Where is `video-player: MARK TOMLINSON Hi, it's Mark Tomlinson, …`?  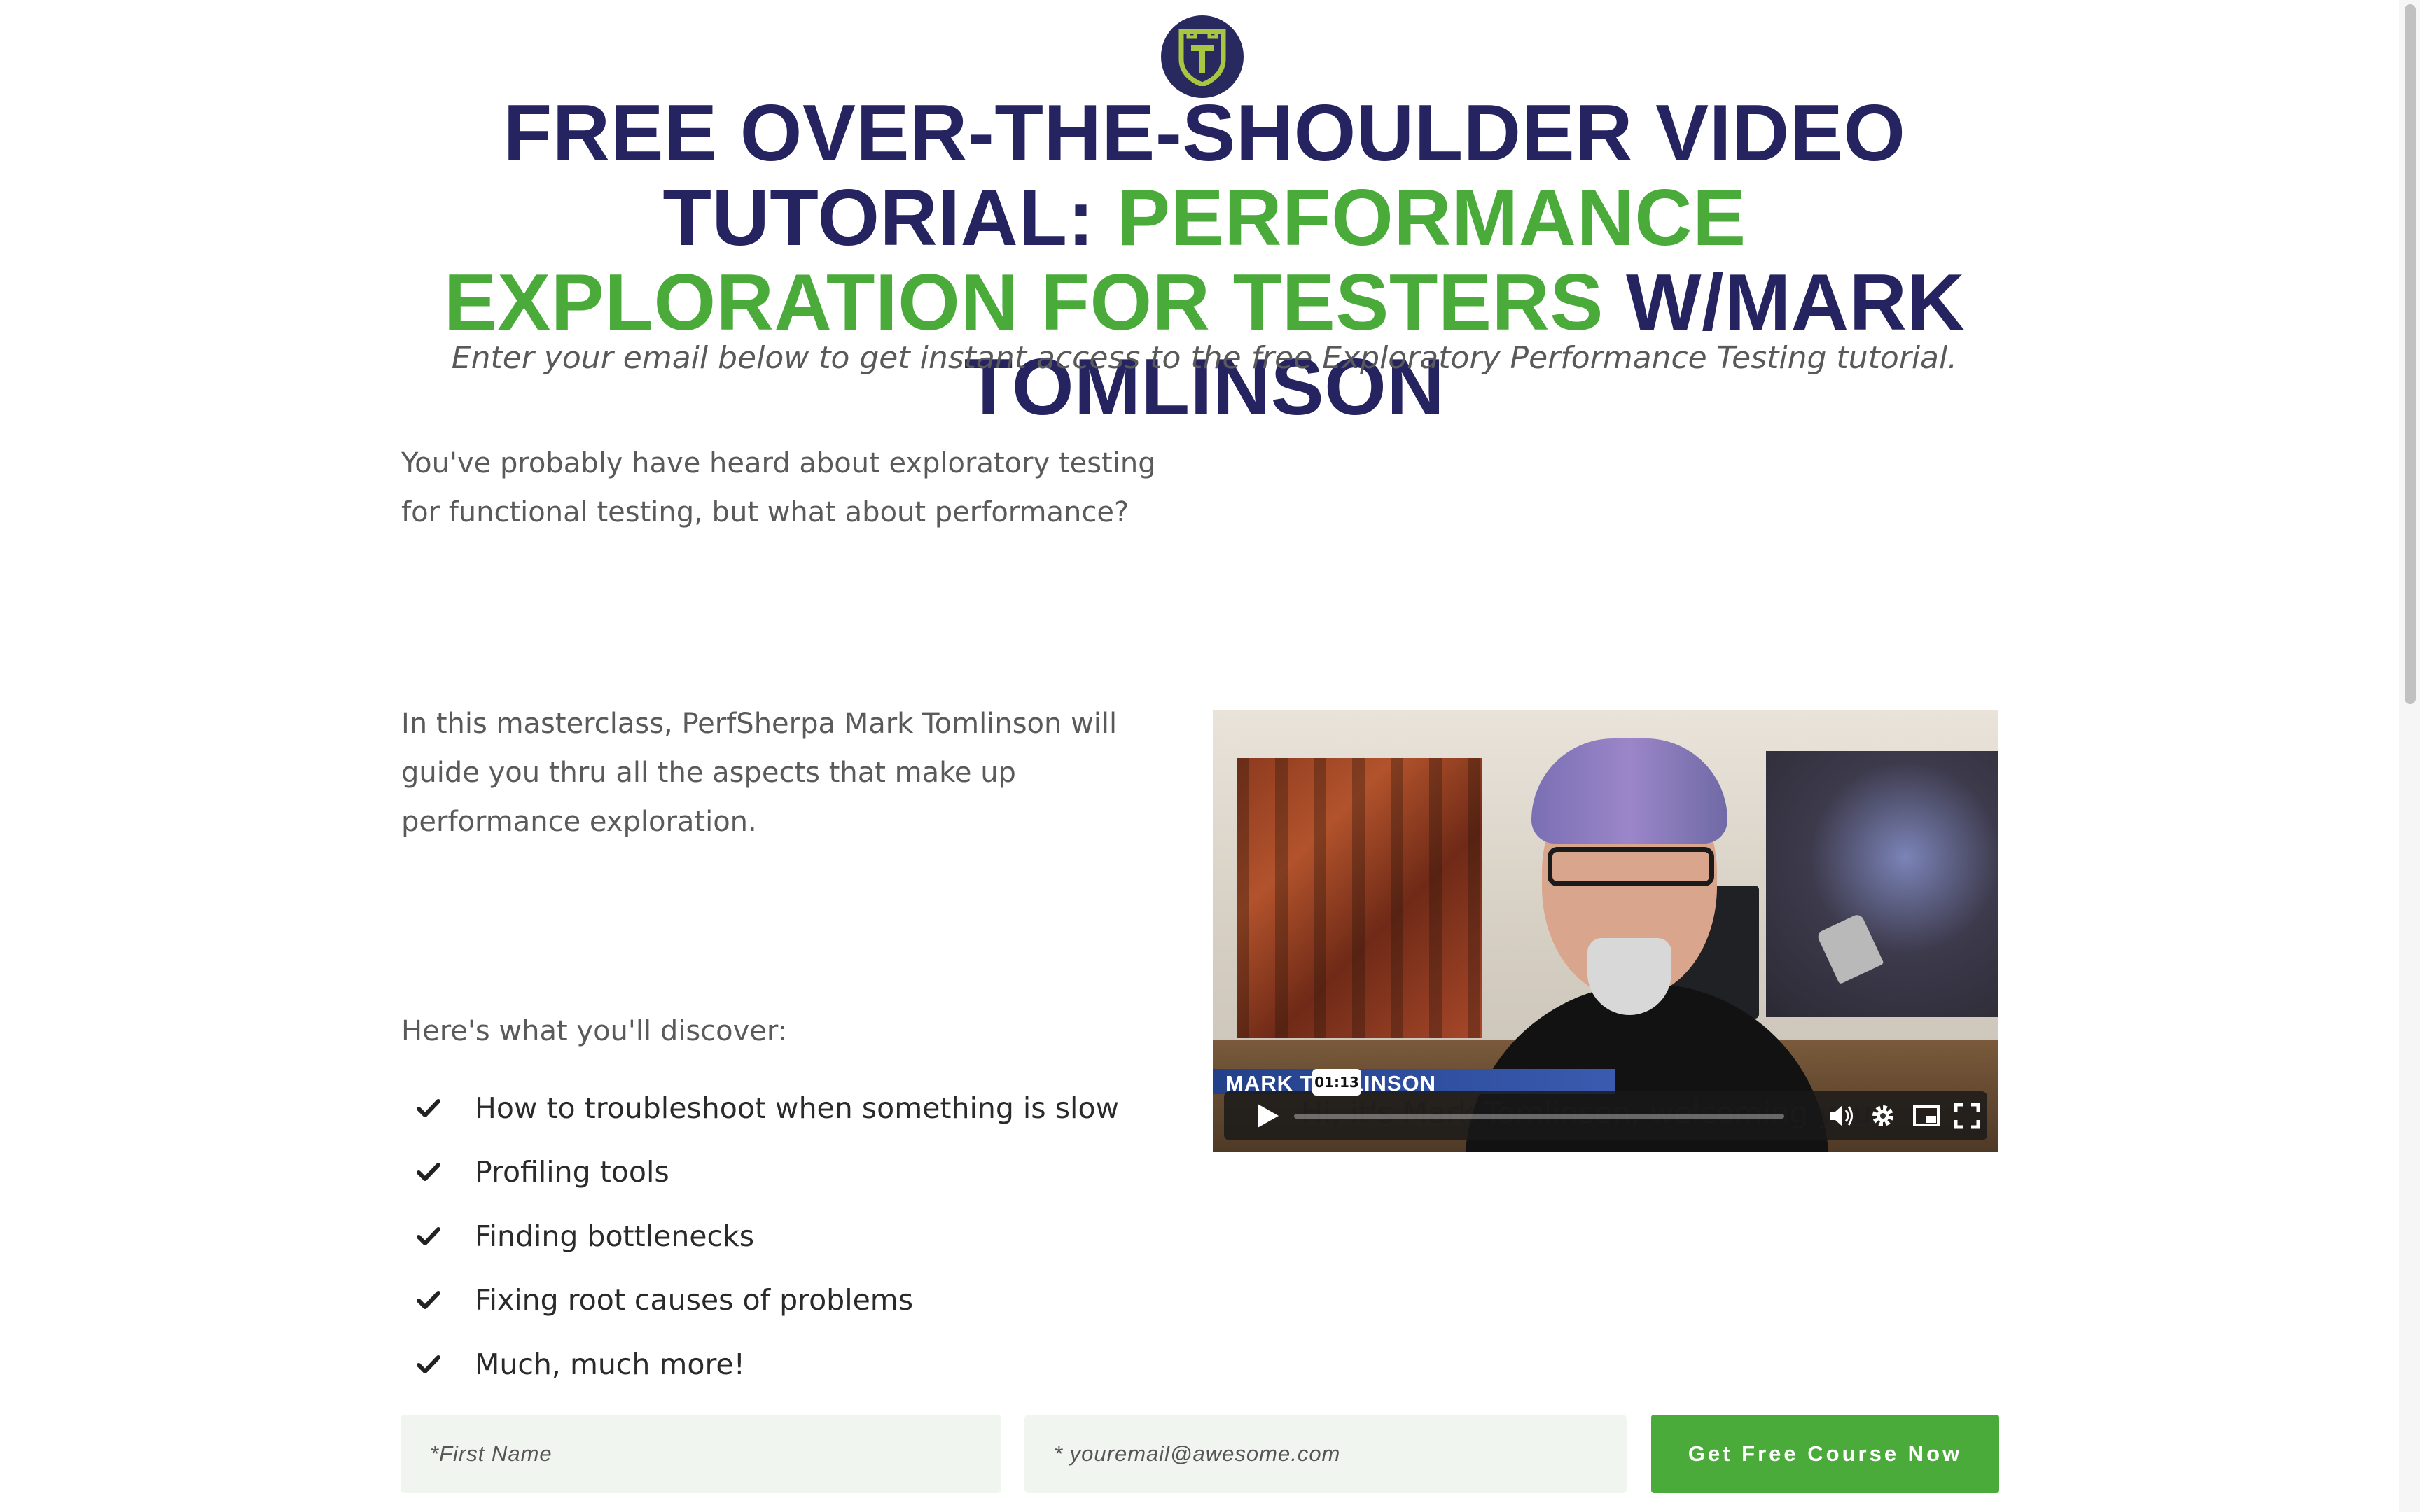 video-player: MARK TOMLINSON Hi, it's Mark Tomlinson, … is located at coordinates (1605, 931).